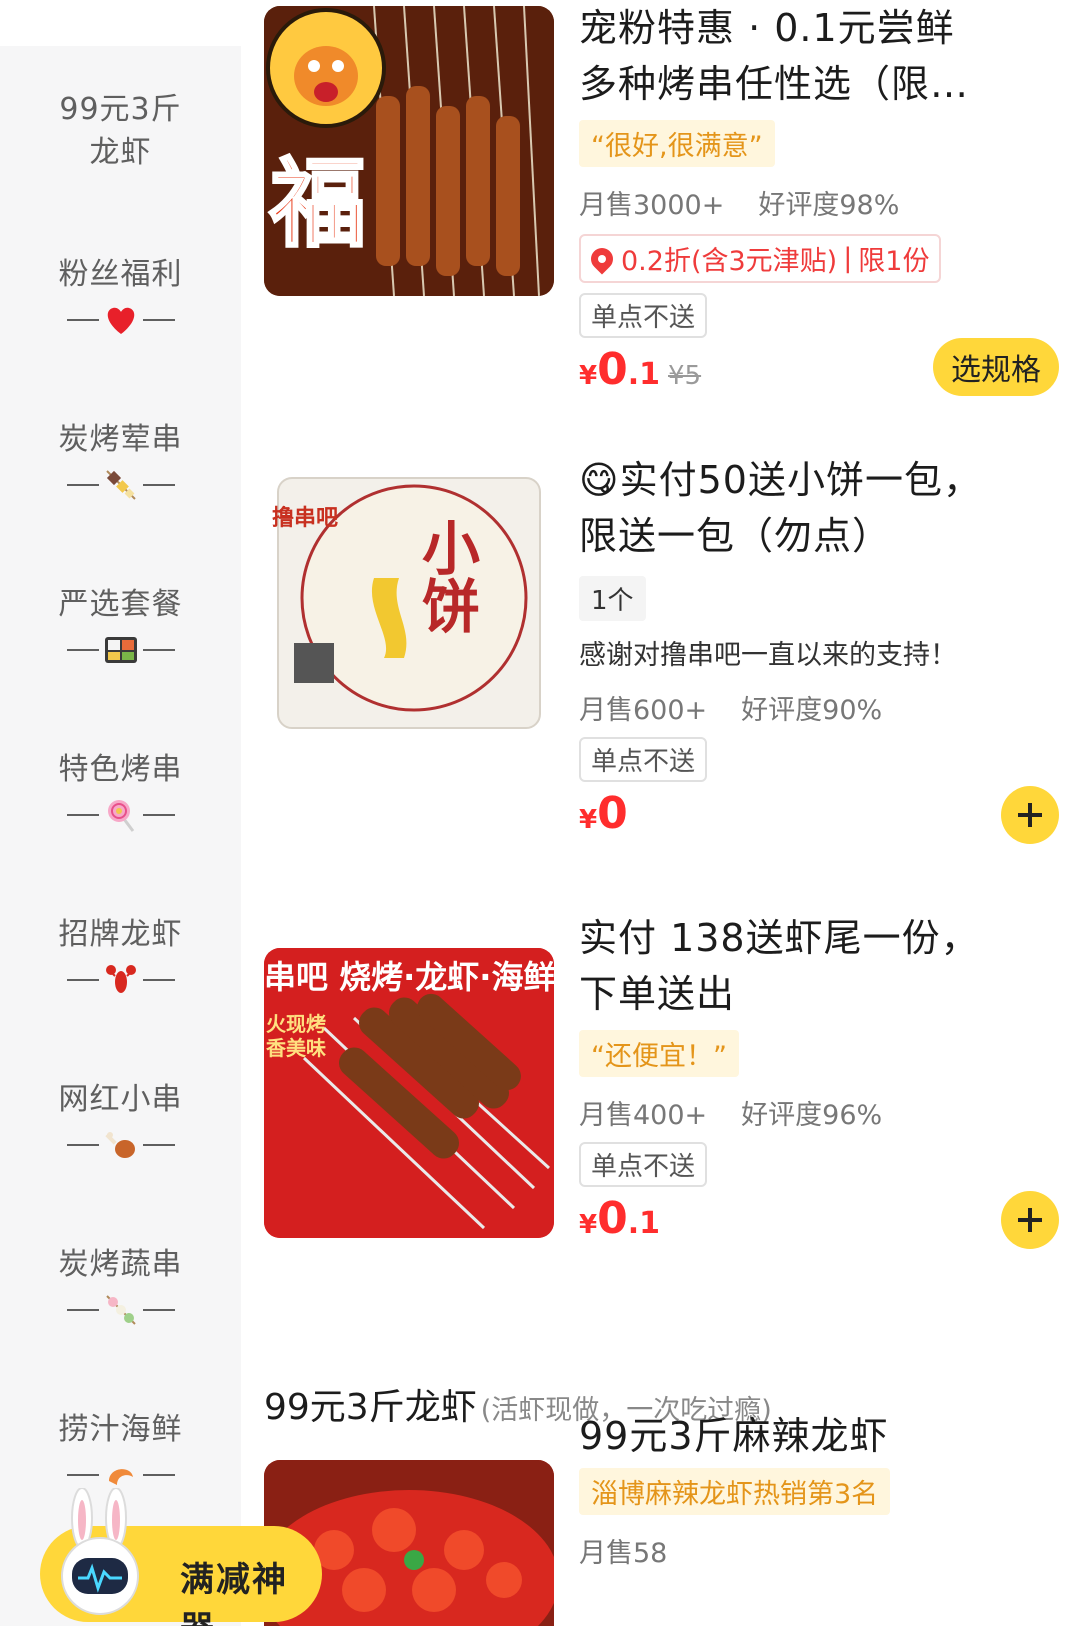 The width and height of the screenshot is (1080, 1626). I want to click on review-quote-tag: “还便宜！”, so click(659, 1053).